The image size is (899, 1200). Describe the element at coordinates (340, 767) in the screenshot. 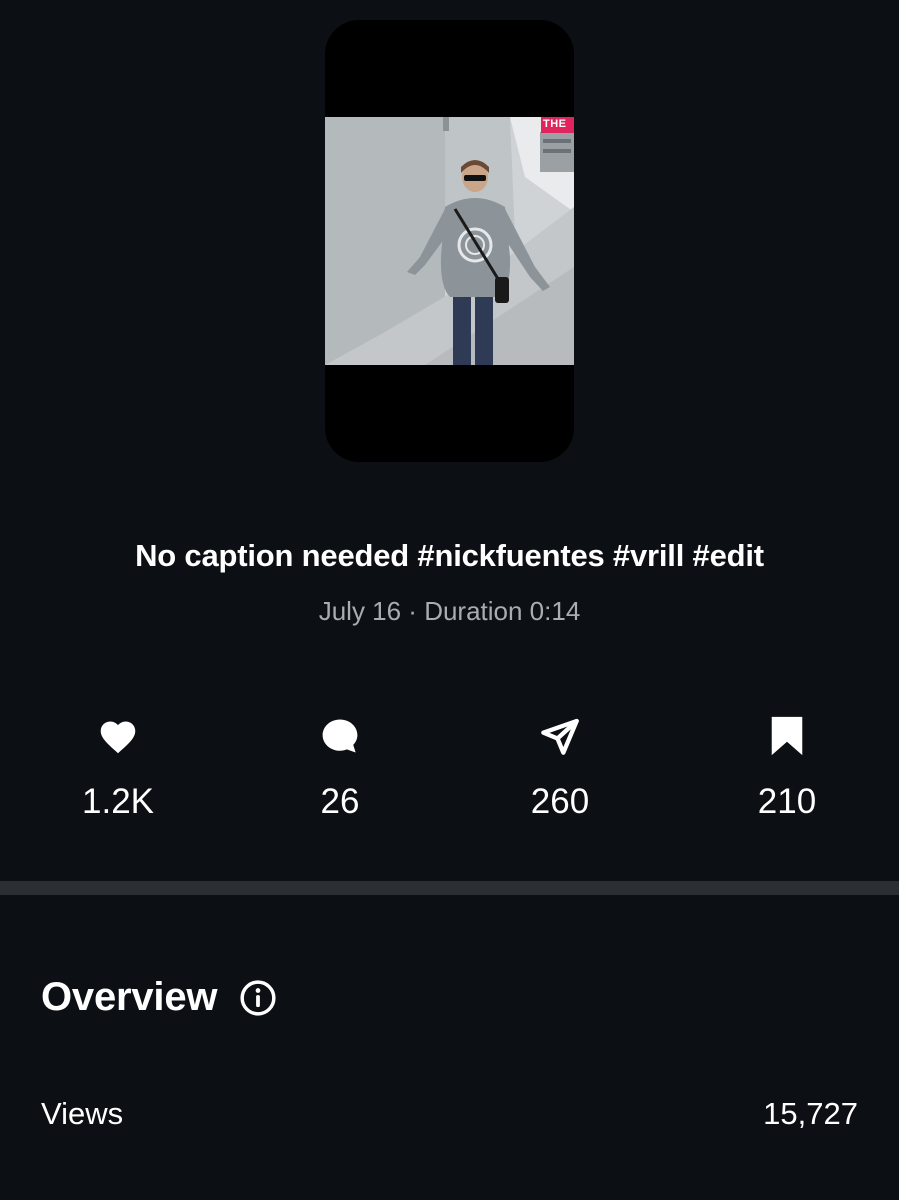

I see `comments-stat: 26` at that location.